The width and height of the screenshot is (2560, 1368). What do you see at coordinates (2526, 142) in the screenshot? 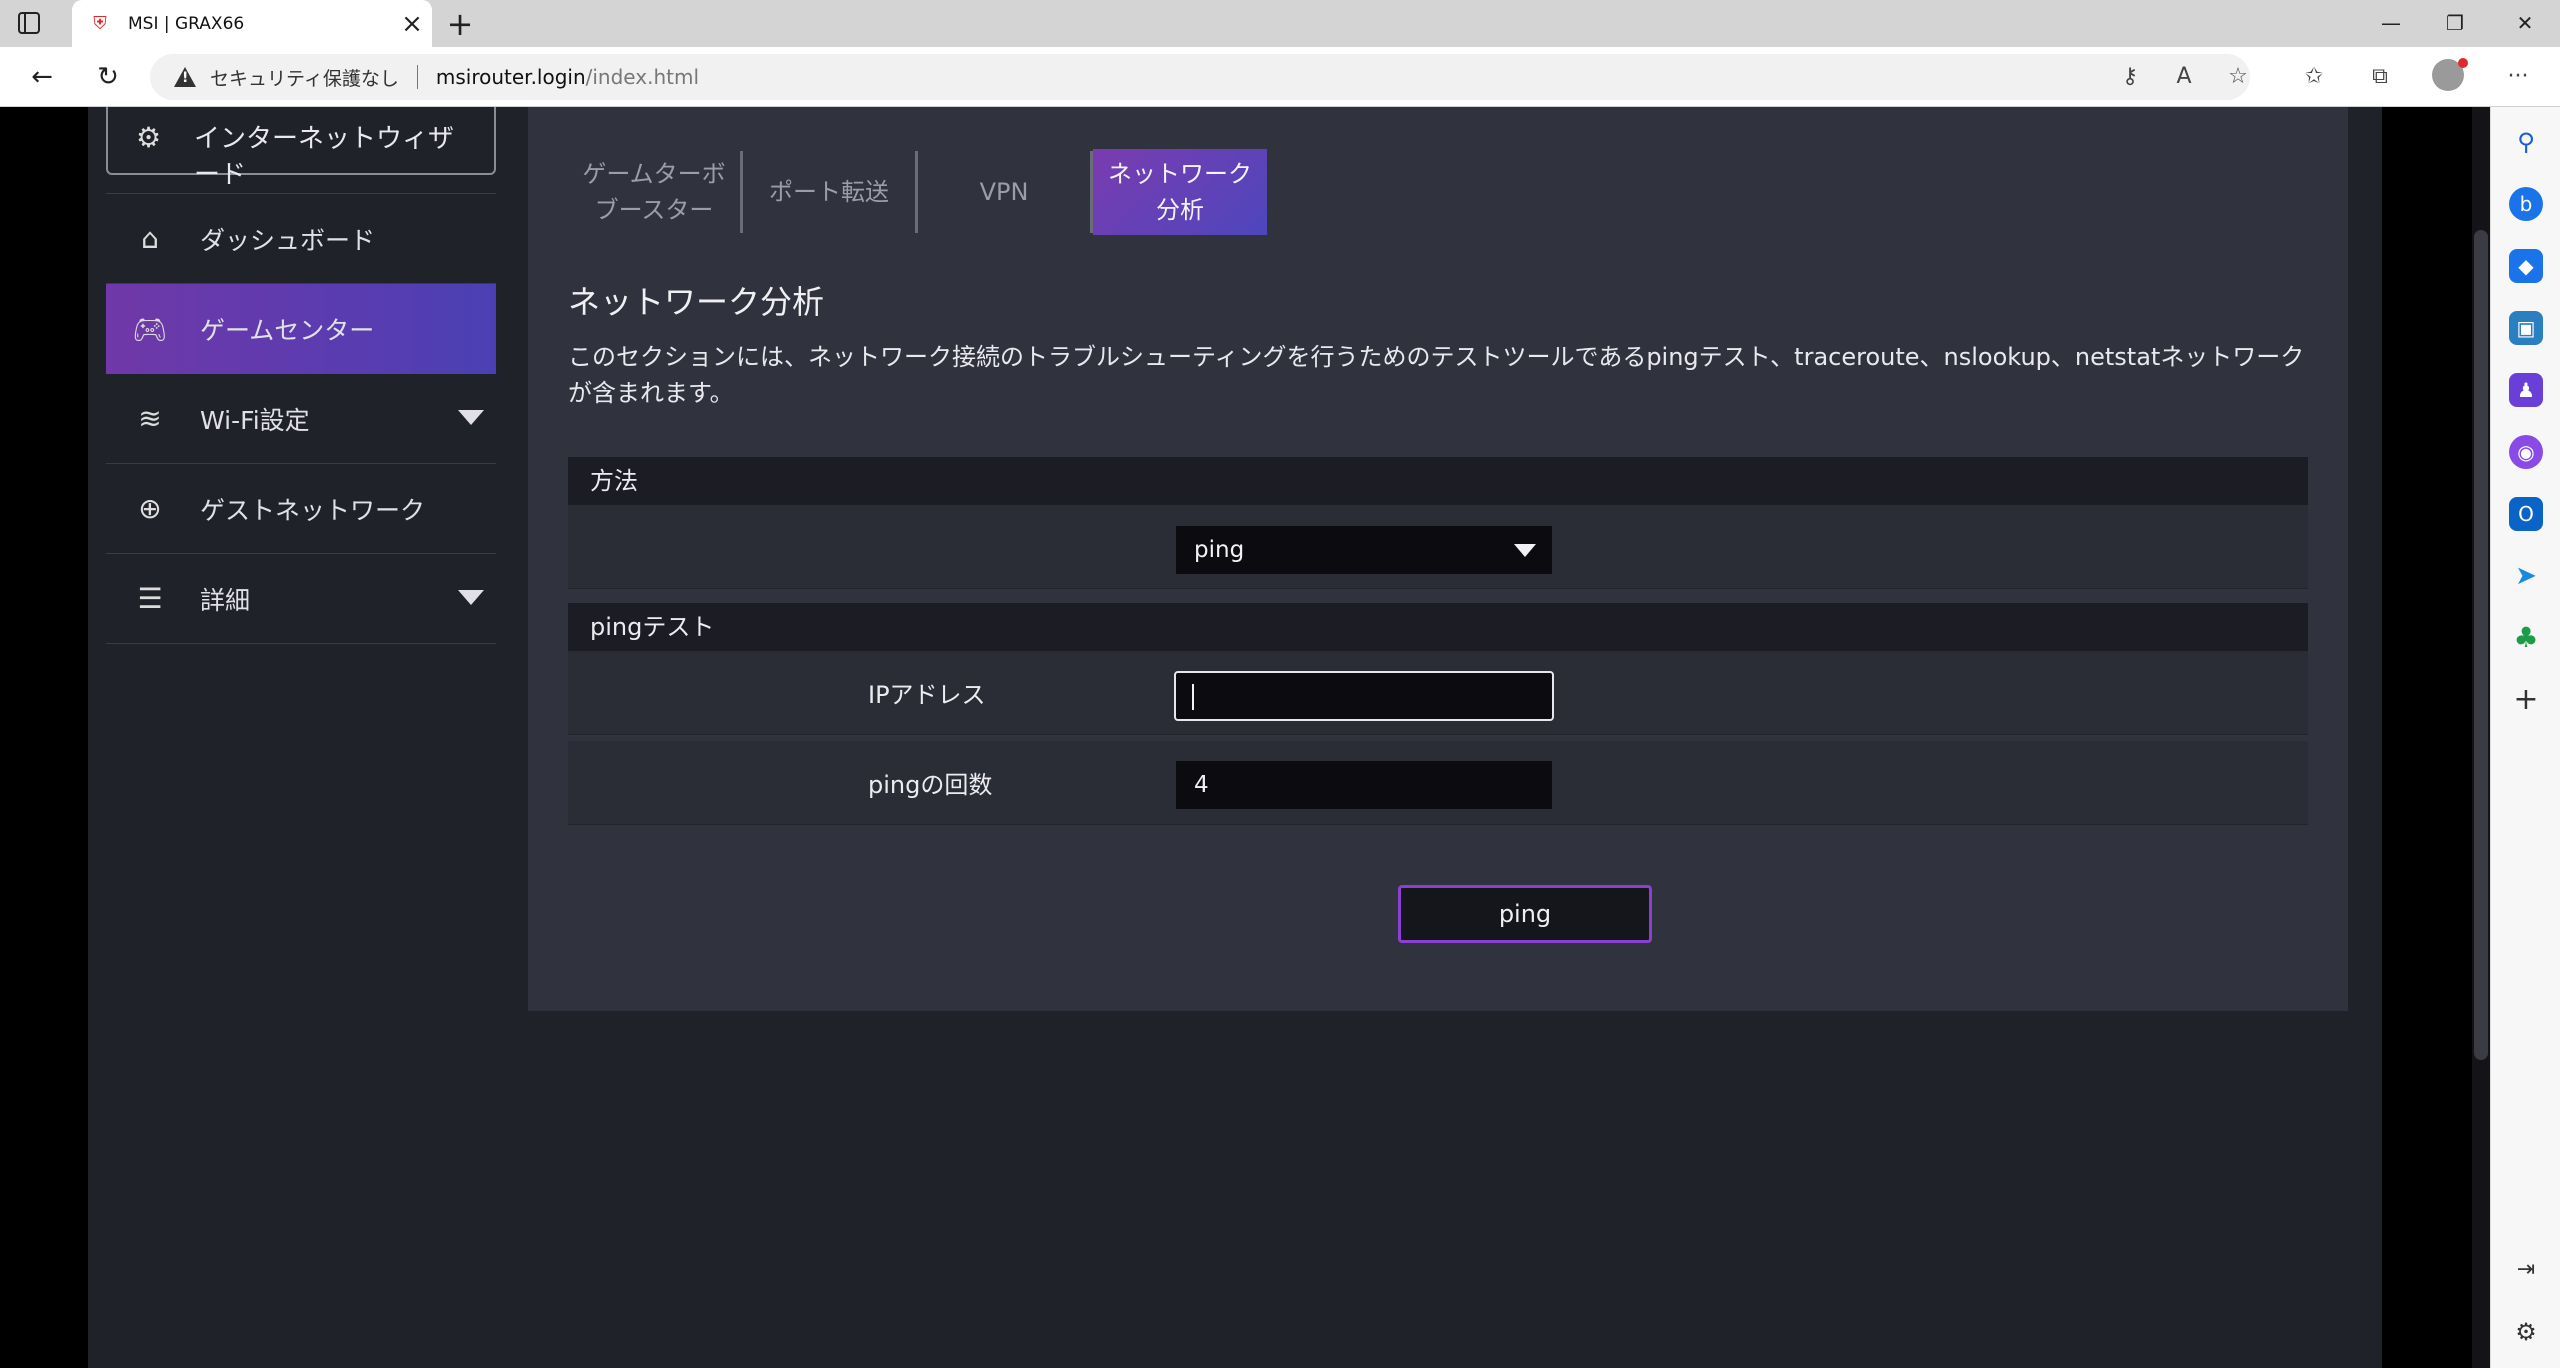
I see `search-icon: ⚲` at bounding box center [2526, 142].